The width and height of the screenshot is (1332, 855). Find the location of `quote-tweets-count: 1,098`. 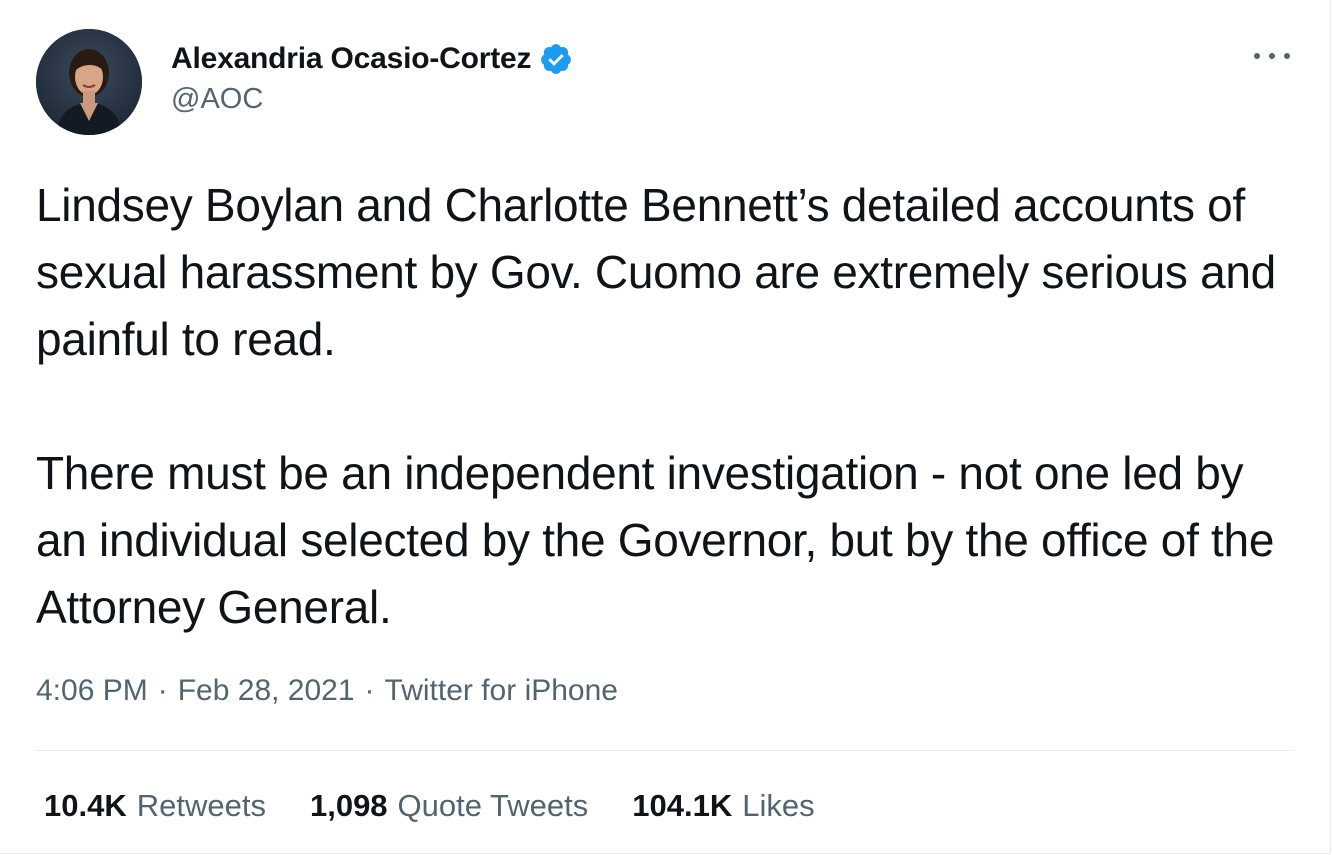

quote-tweets-count: 1,098 is located at coordinates (348, 805).